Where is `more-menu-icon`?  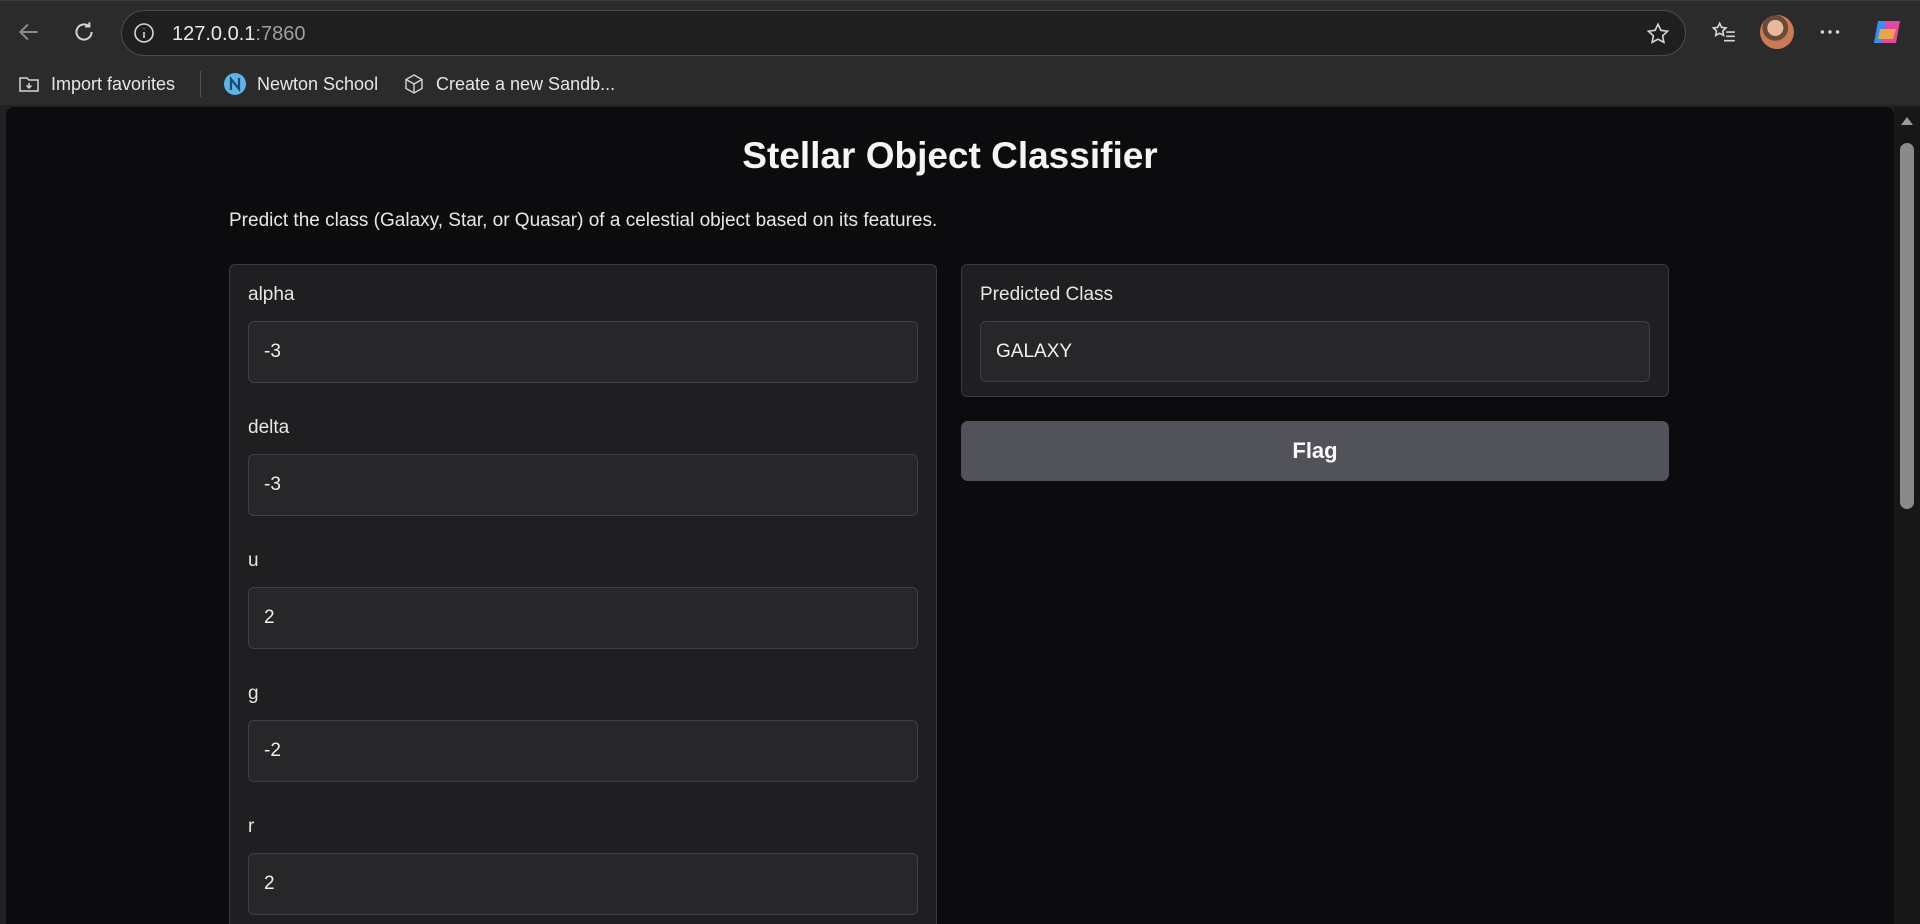
more-menu-icon is located at coordinates (1830, 32).